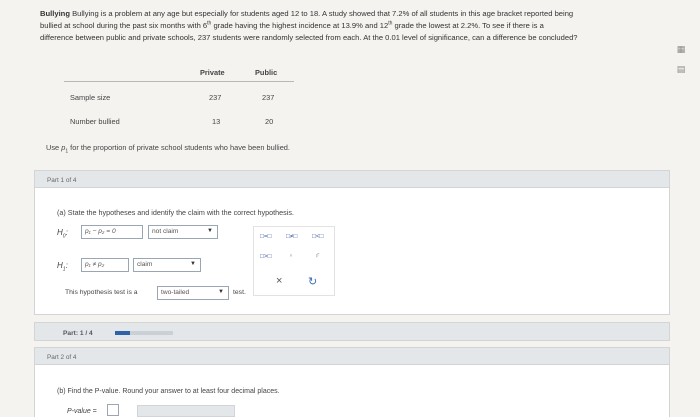  I want to click on side-tools: ▦ ▤, so click(682, 62).